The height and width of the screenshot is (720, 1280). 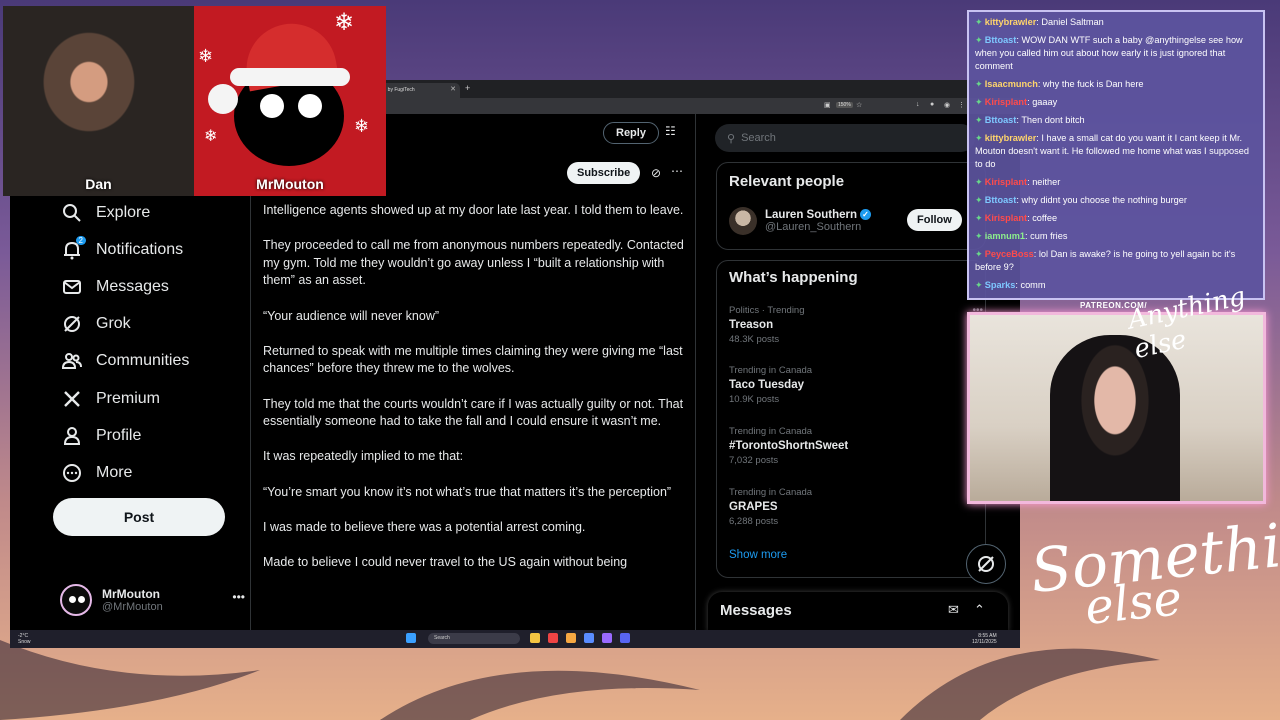 I want to click on trend-count: 6,288 posts, so click(x=754, y=521).